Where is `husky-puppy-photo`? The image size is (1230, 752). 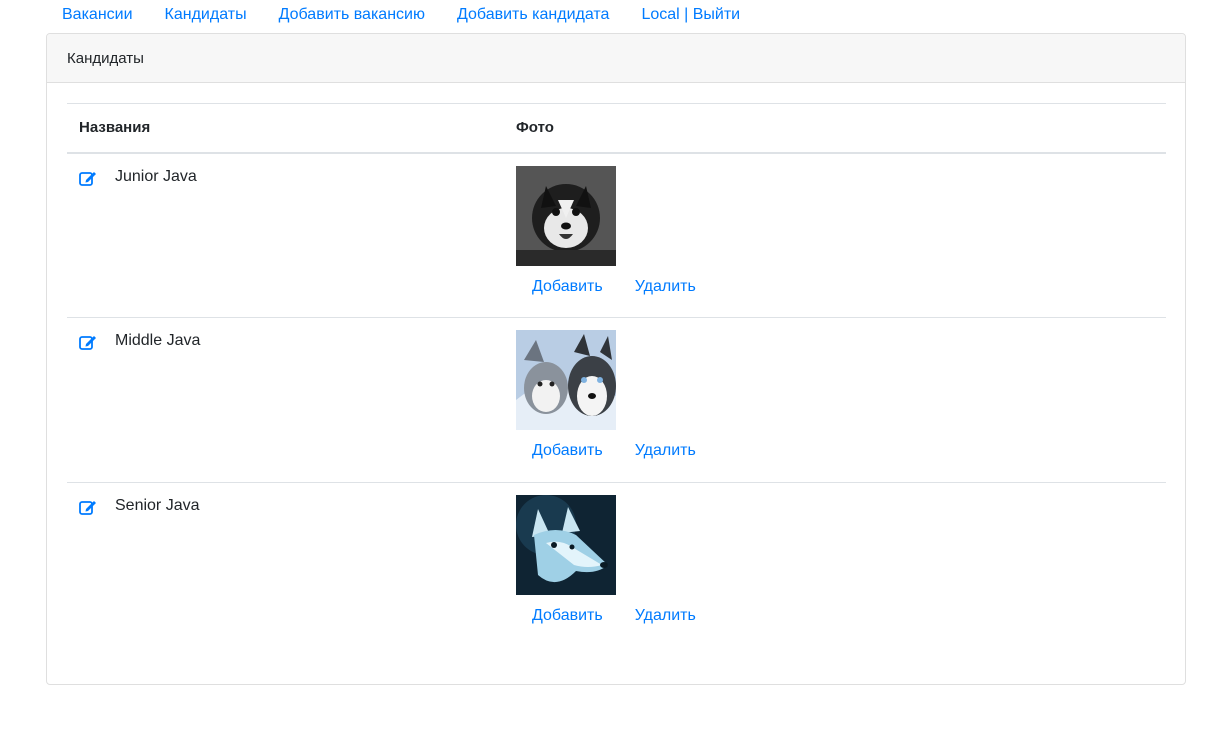 husky-puppy-photo is located at coordinates (566, 215).